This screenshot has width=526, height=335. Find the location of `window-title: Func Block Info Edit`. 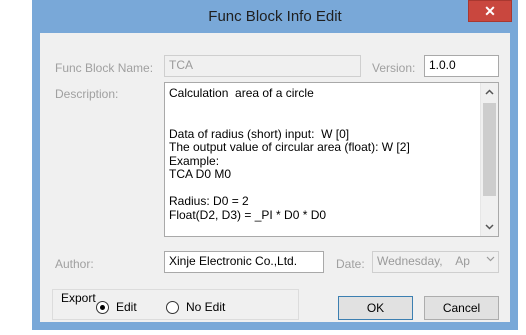

window-title: Func Block Info Edit is located at coordinates (275, 16).